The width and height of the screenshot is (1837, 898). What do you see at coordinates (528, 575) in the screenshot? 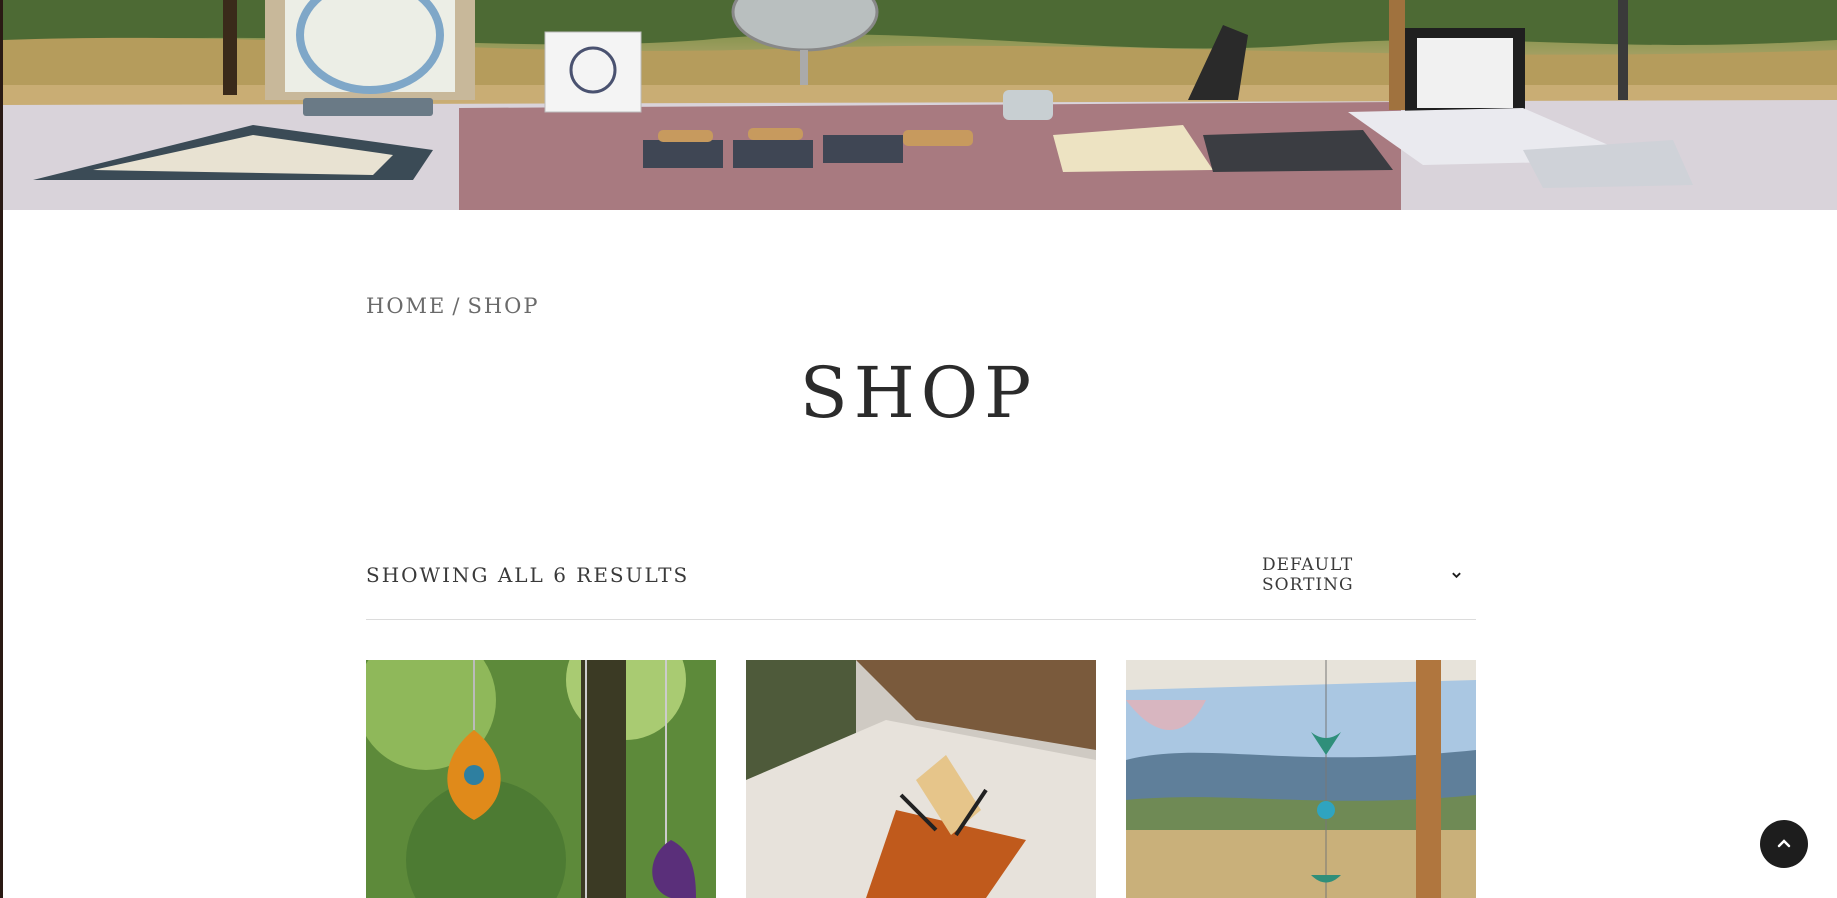
I see `result-count: SHOWING ALL 6 RESULTS` at bounding box center [528, 575].